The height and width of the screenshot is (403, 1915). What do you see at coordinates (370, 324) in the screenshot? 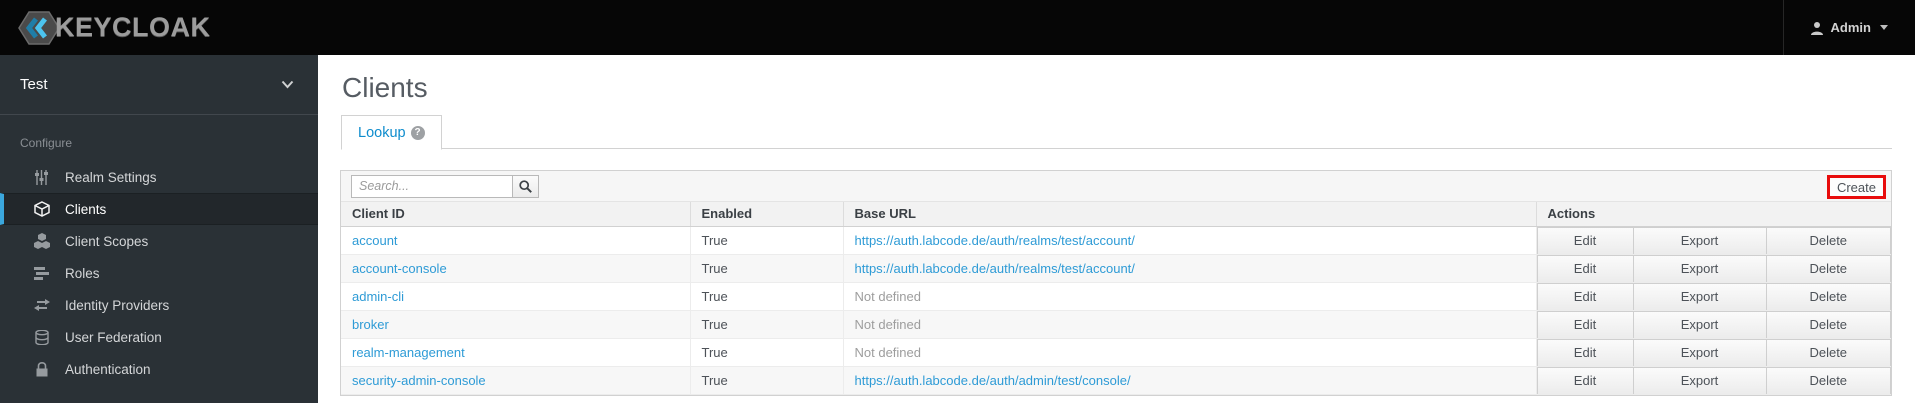
I see `client-id-link: broker` at bounding box center [370, 324].